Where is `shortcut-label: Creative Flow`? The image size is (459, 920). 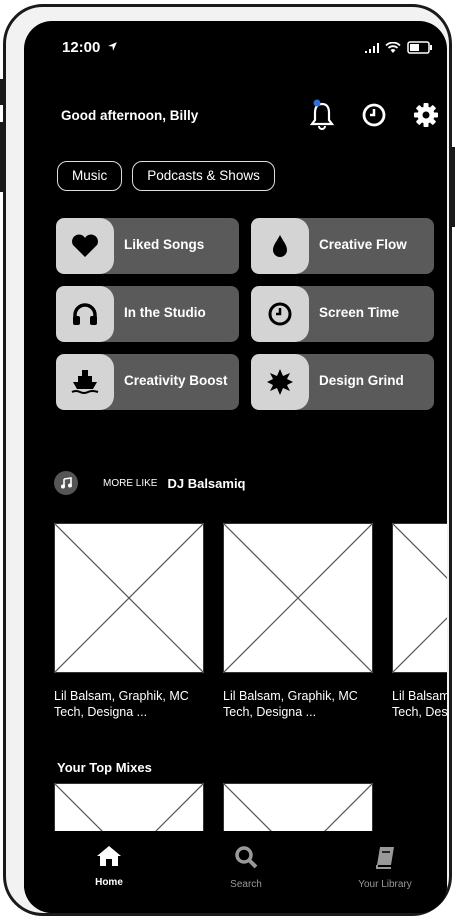
shortcut-label: Creative Flow is located at coordinates (363, 244).